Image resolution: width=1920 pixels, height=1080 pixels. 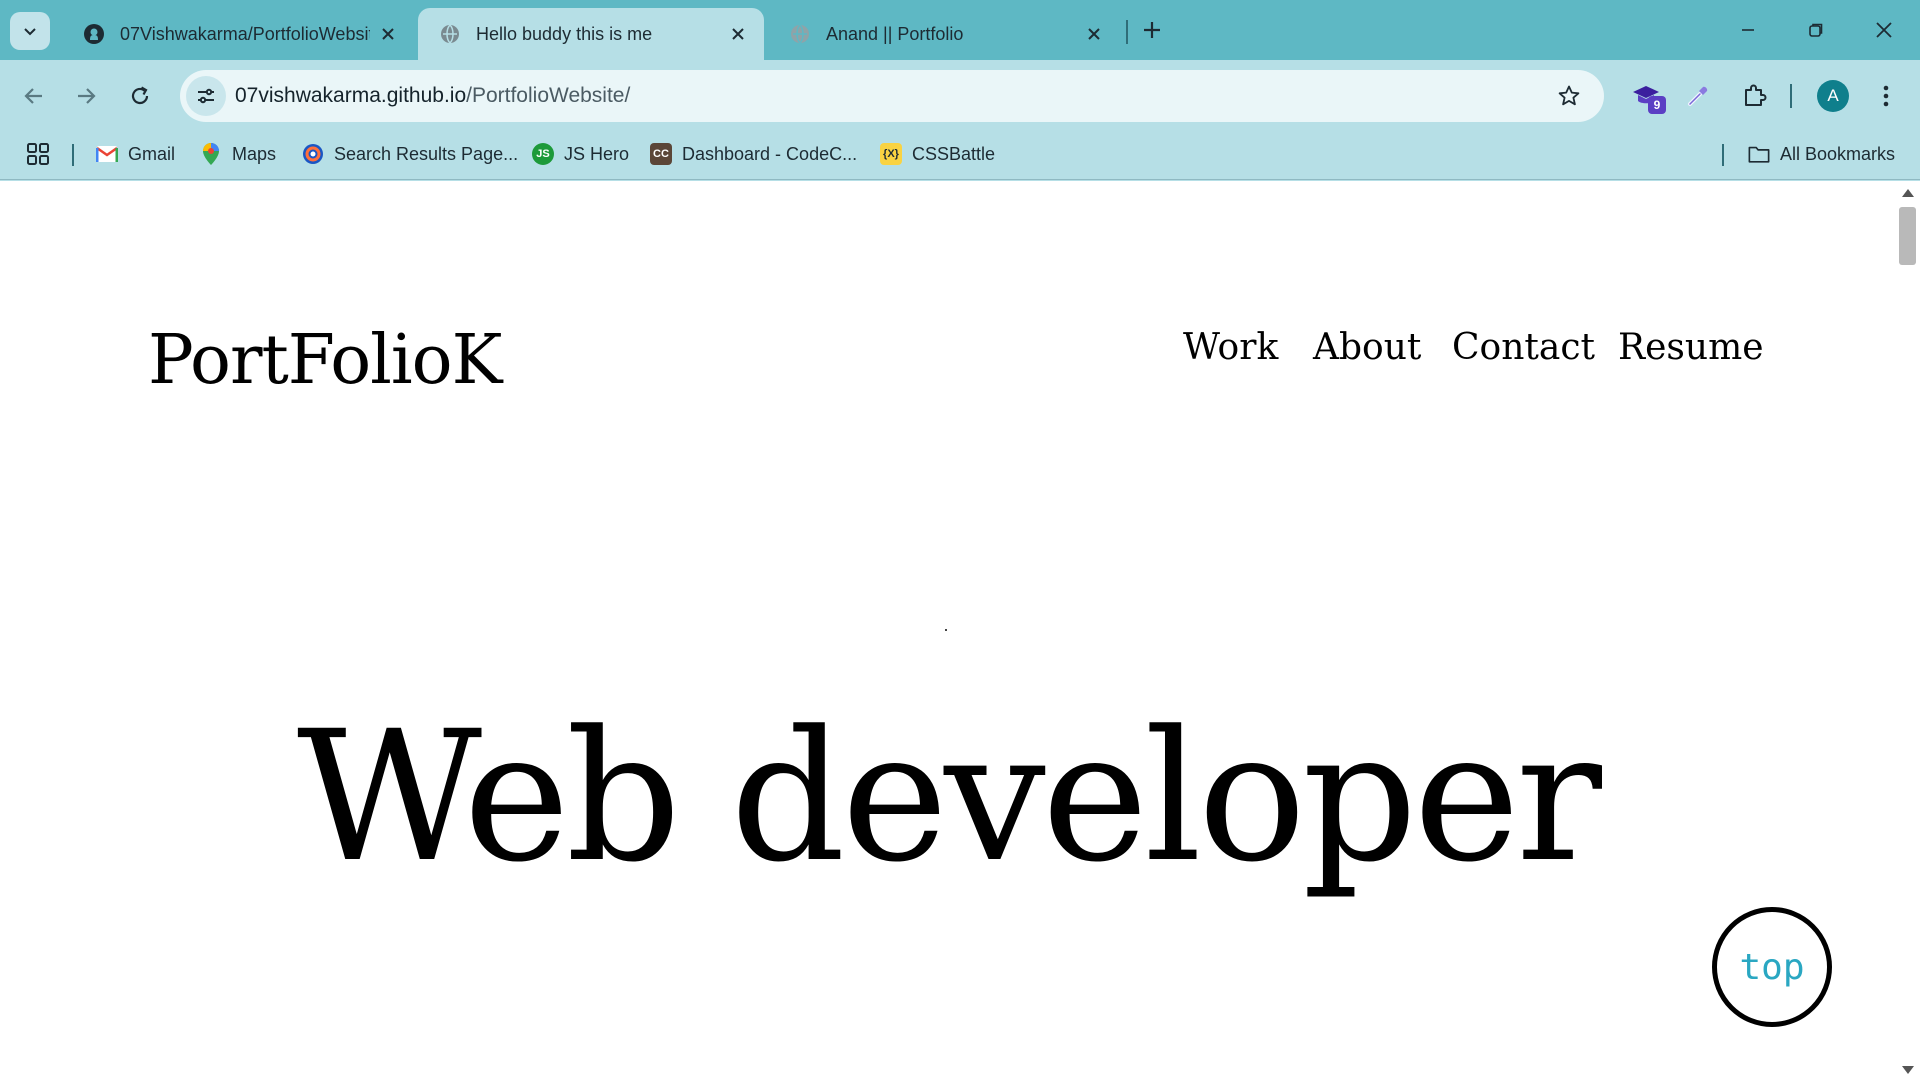 I want to click on close-icon, so click(x=1884, y=30).